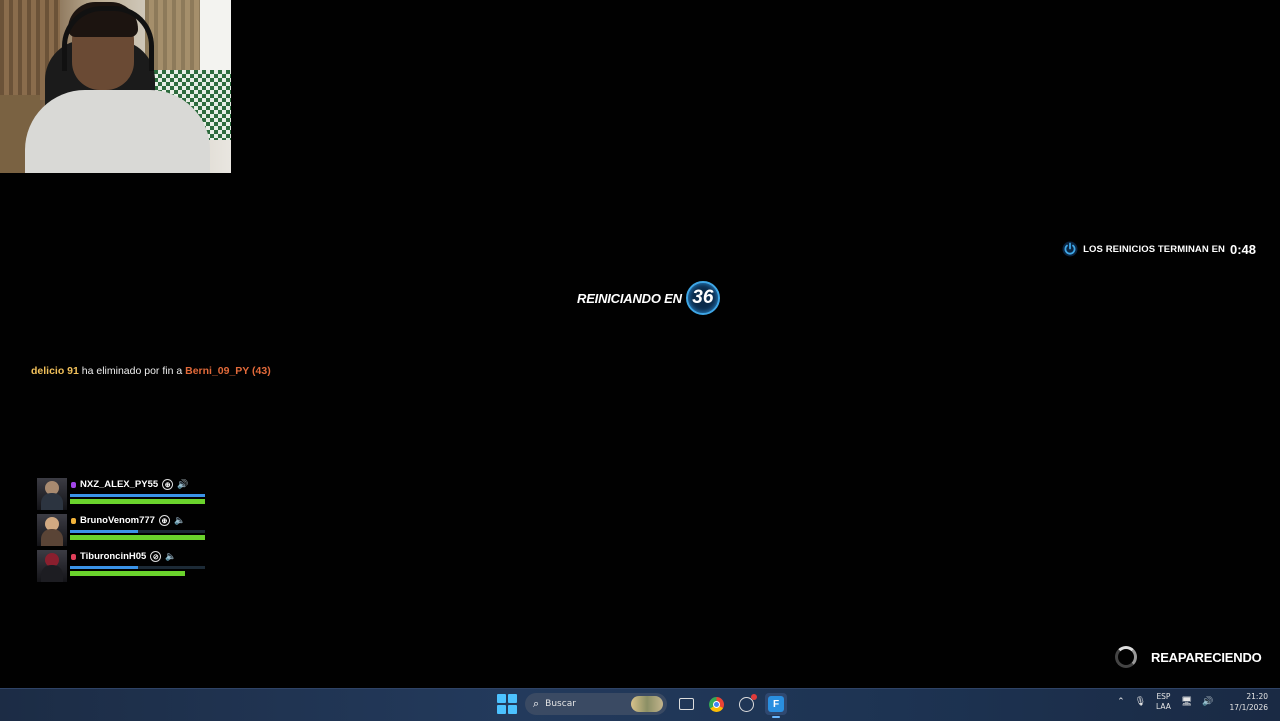 The height and width of the screenshot is (721, 1280). I want to click on squad-member-name: BrunoVenom777, so click(117, 520).